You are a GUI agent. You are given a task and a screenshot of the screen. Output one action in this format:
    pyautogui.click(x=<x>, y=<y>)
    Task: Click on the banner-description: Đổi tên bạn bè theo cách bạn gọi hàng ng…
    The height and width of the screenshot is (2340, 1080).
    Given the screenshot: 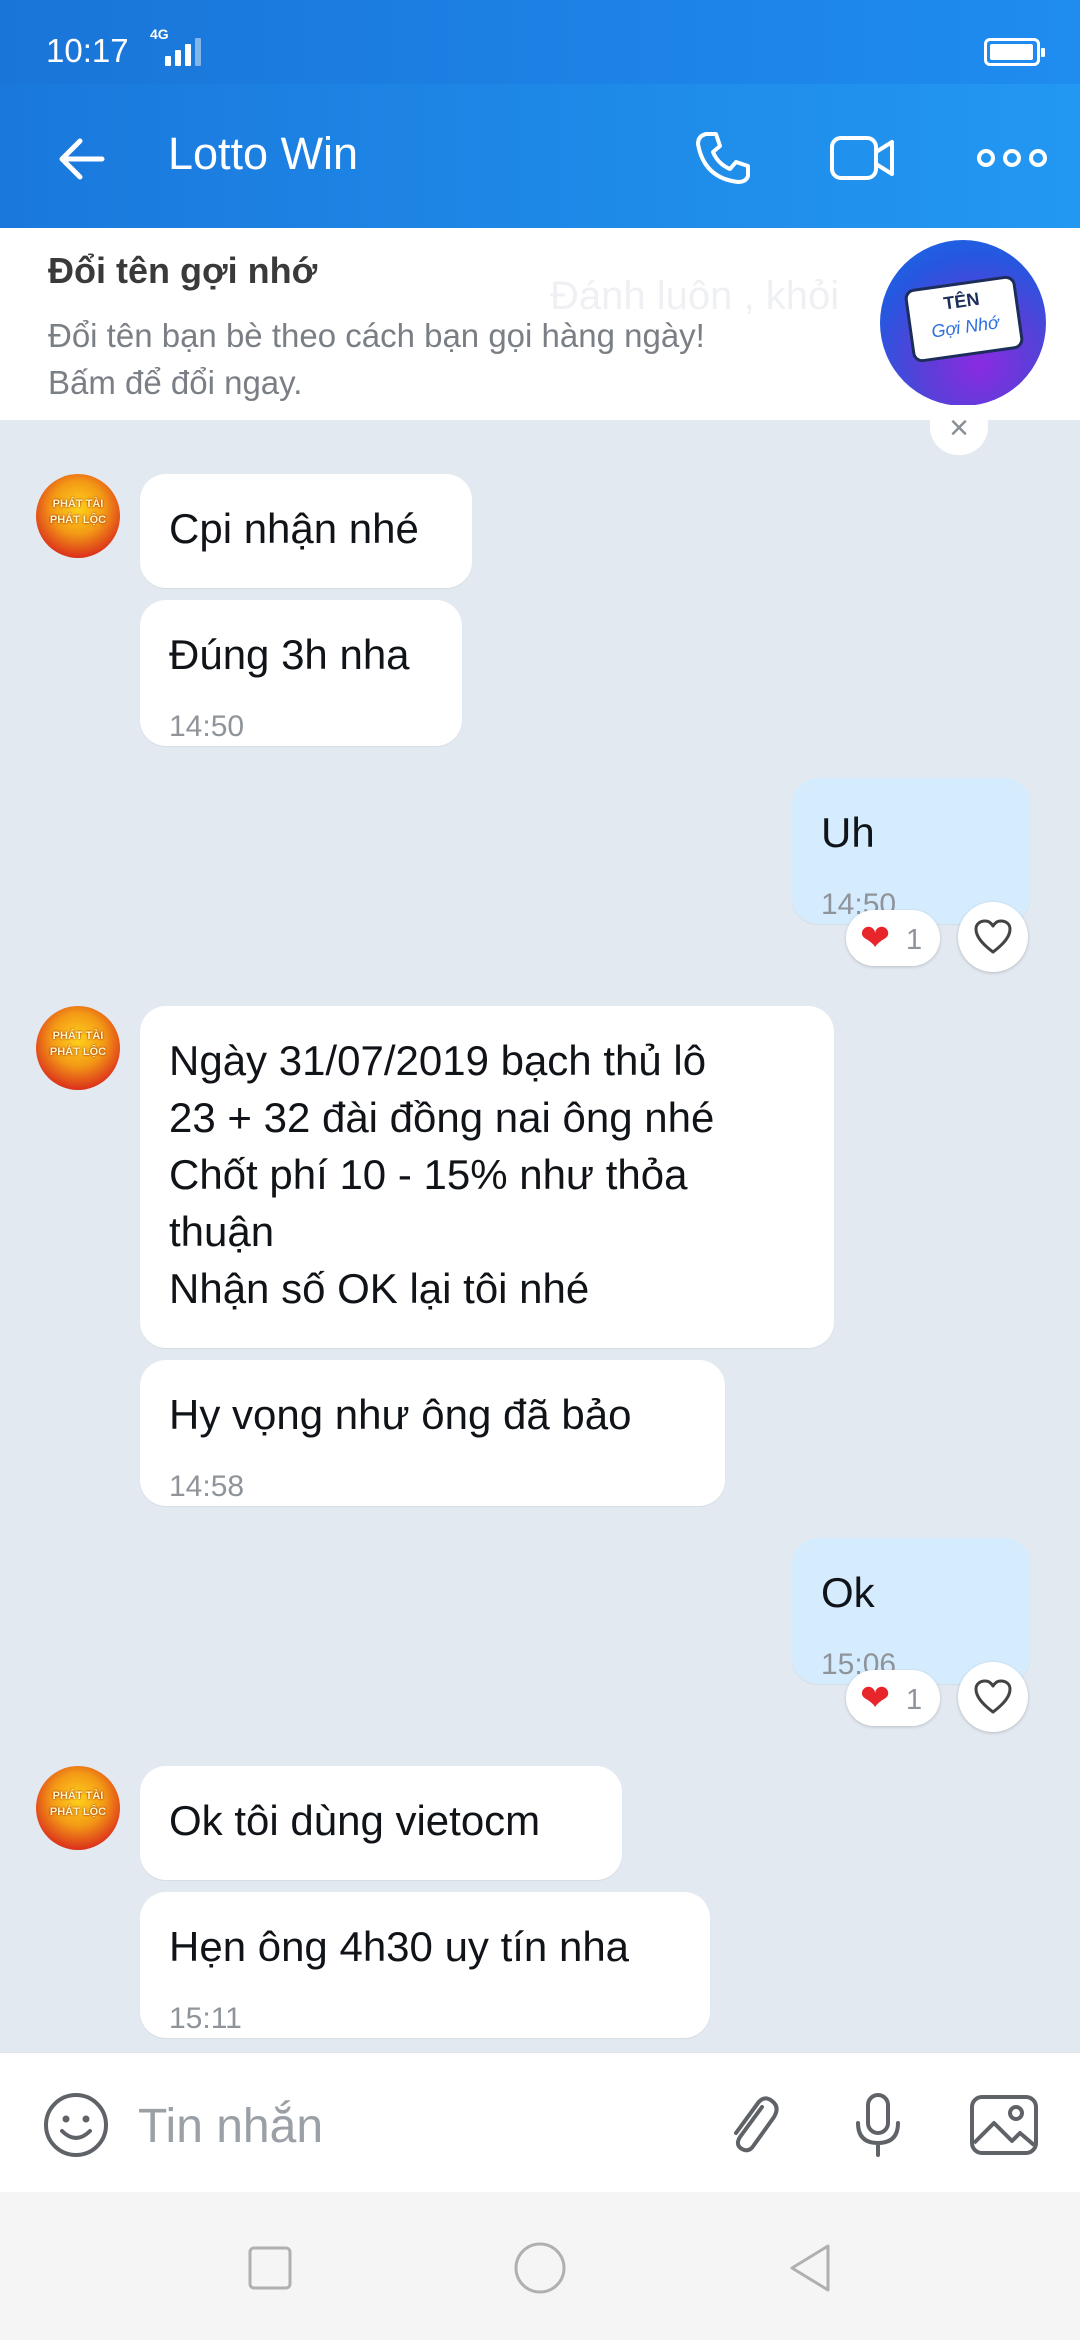 What is the action you would take?
    pyautogui.click(x=458, y=359)
    